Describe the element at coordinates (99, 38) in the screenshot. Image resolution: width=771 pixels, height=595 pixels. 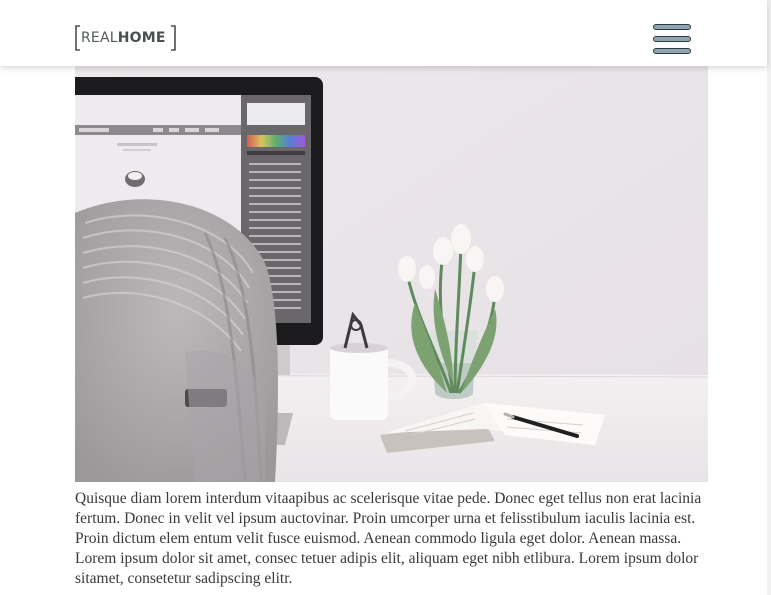
I see `logo-text-light: REAL` at that location.